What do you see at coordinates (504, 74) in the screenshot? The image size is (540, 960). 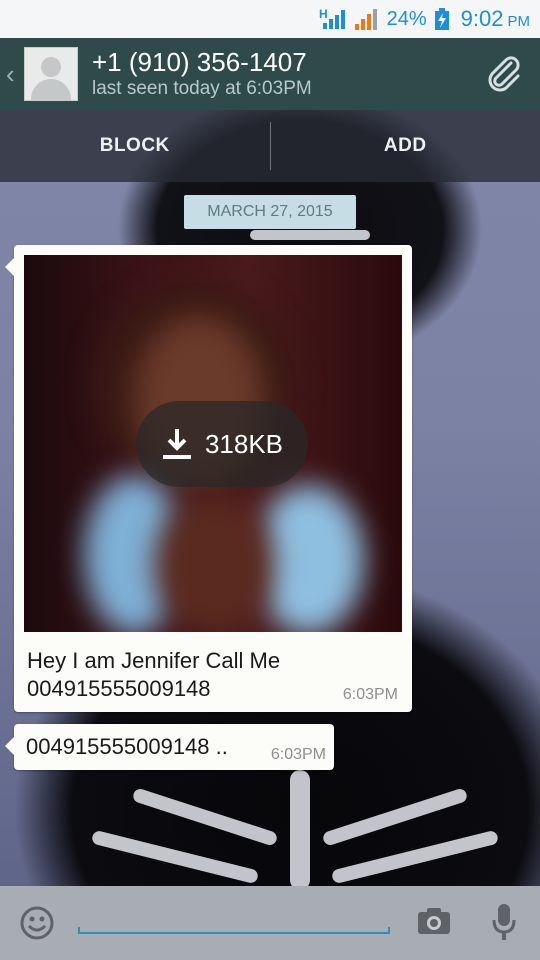 I see `paperclip-icon` at bounding box center [504, 74].